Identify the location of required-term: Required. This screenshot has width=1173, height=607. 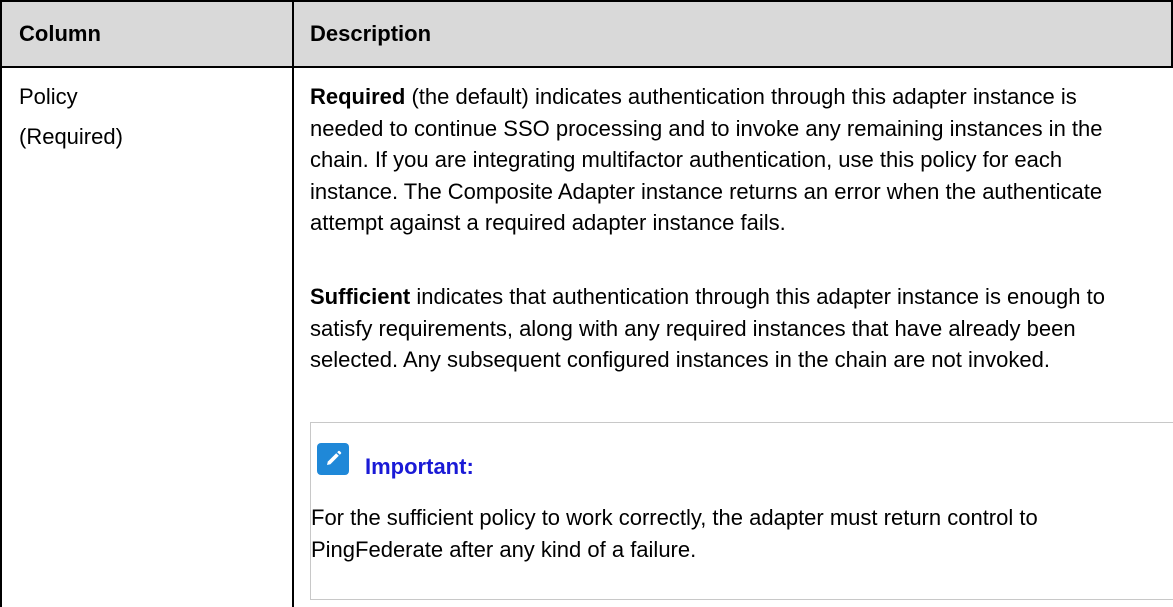
(358, 96).